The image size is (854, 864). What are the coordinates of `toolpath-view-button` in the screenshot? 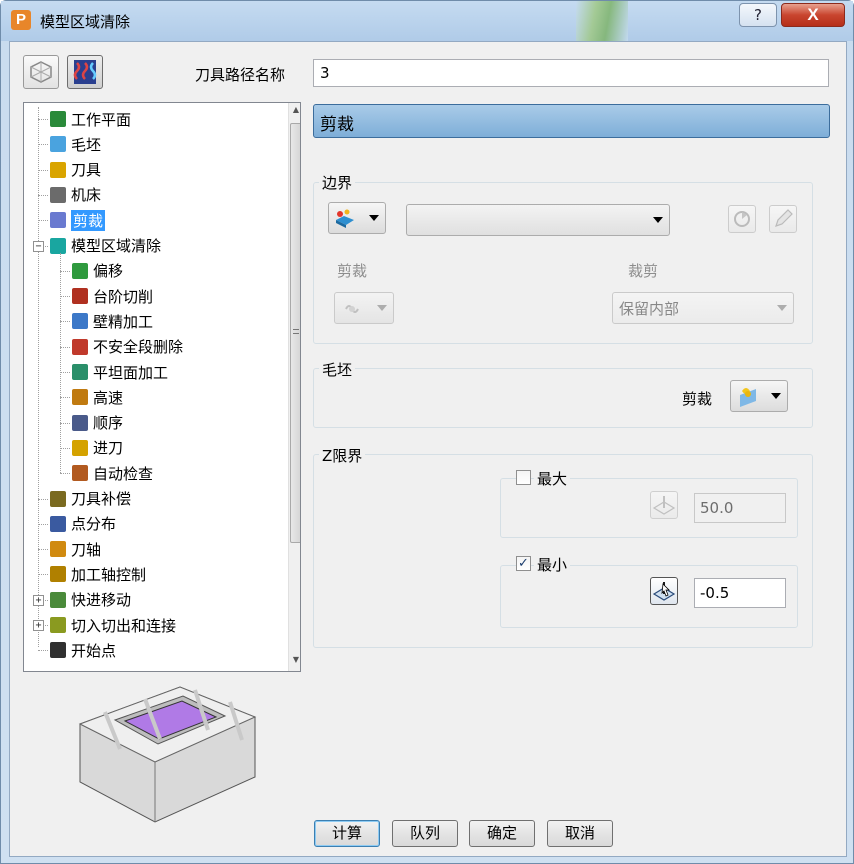 It's located at (41, 72).